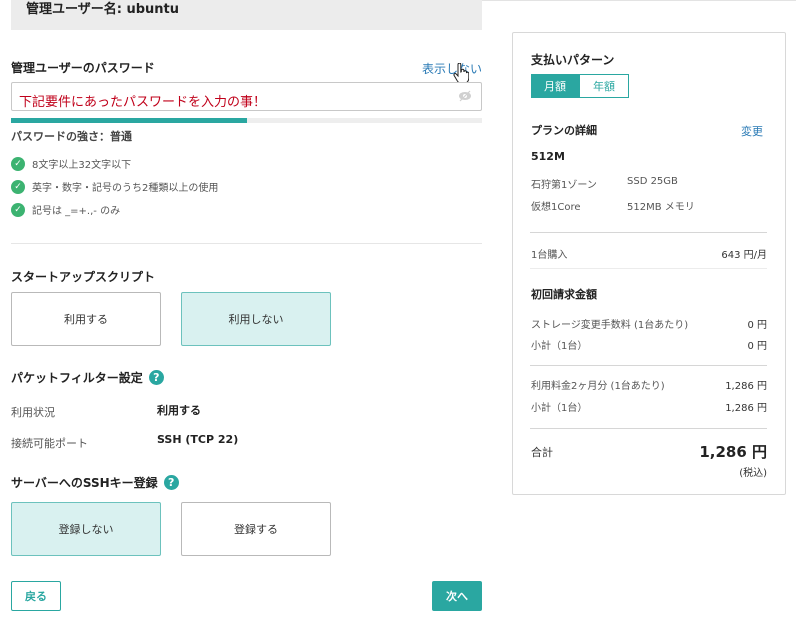 The height and width of the screenshot is (629, 796). I want to click on total-label: 合計, so click(542, 452).